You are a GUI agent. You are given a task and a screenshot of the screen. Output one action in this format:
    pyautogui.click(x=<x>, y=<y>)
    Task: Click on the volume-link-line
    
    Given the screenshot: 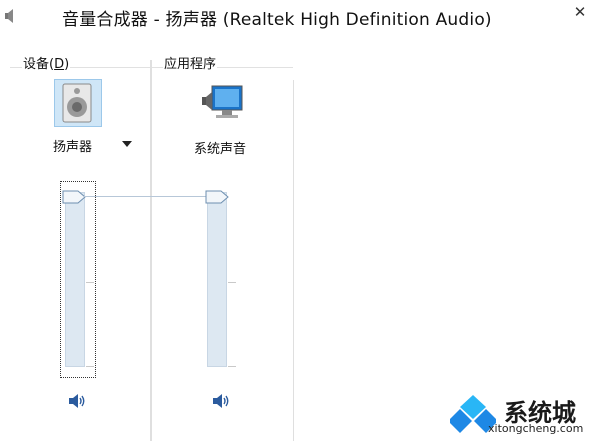 What is the action you would take?
    pyautogui.click(x=146, y=196)
    